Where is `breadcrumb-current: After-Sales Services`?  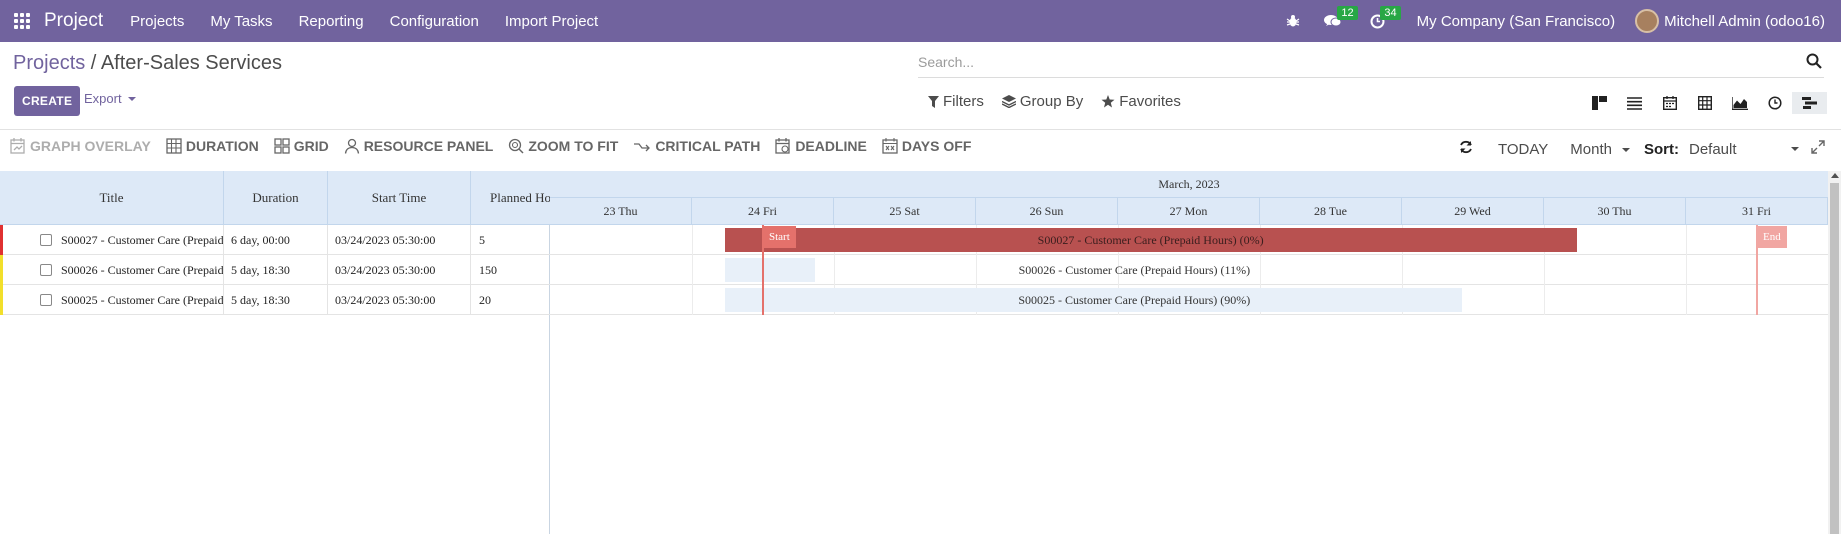
breadcrumb-current: After-Sales Services is located at coordinates (191, 63).